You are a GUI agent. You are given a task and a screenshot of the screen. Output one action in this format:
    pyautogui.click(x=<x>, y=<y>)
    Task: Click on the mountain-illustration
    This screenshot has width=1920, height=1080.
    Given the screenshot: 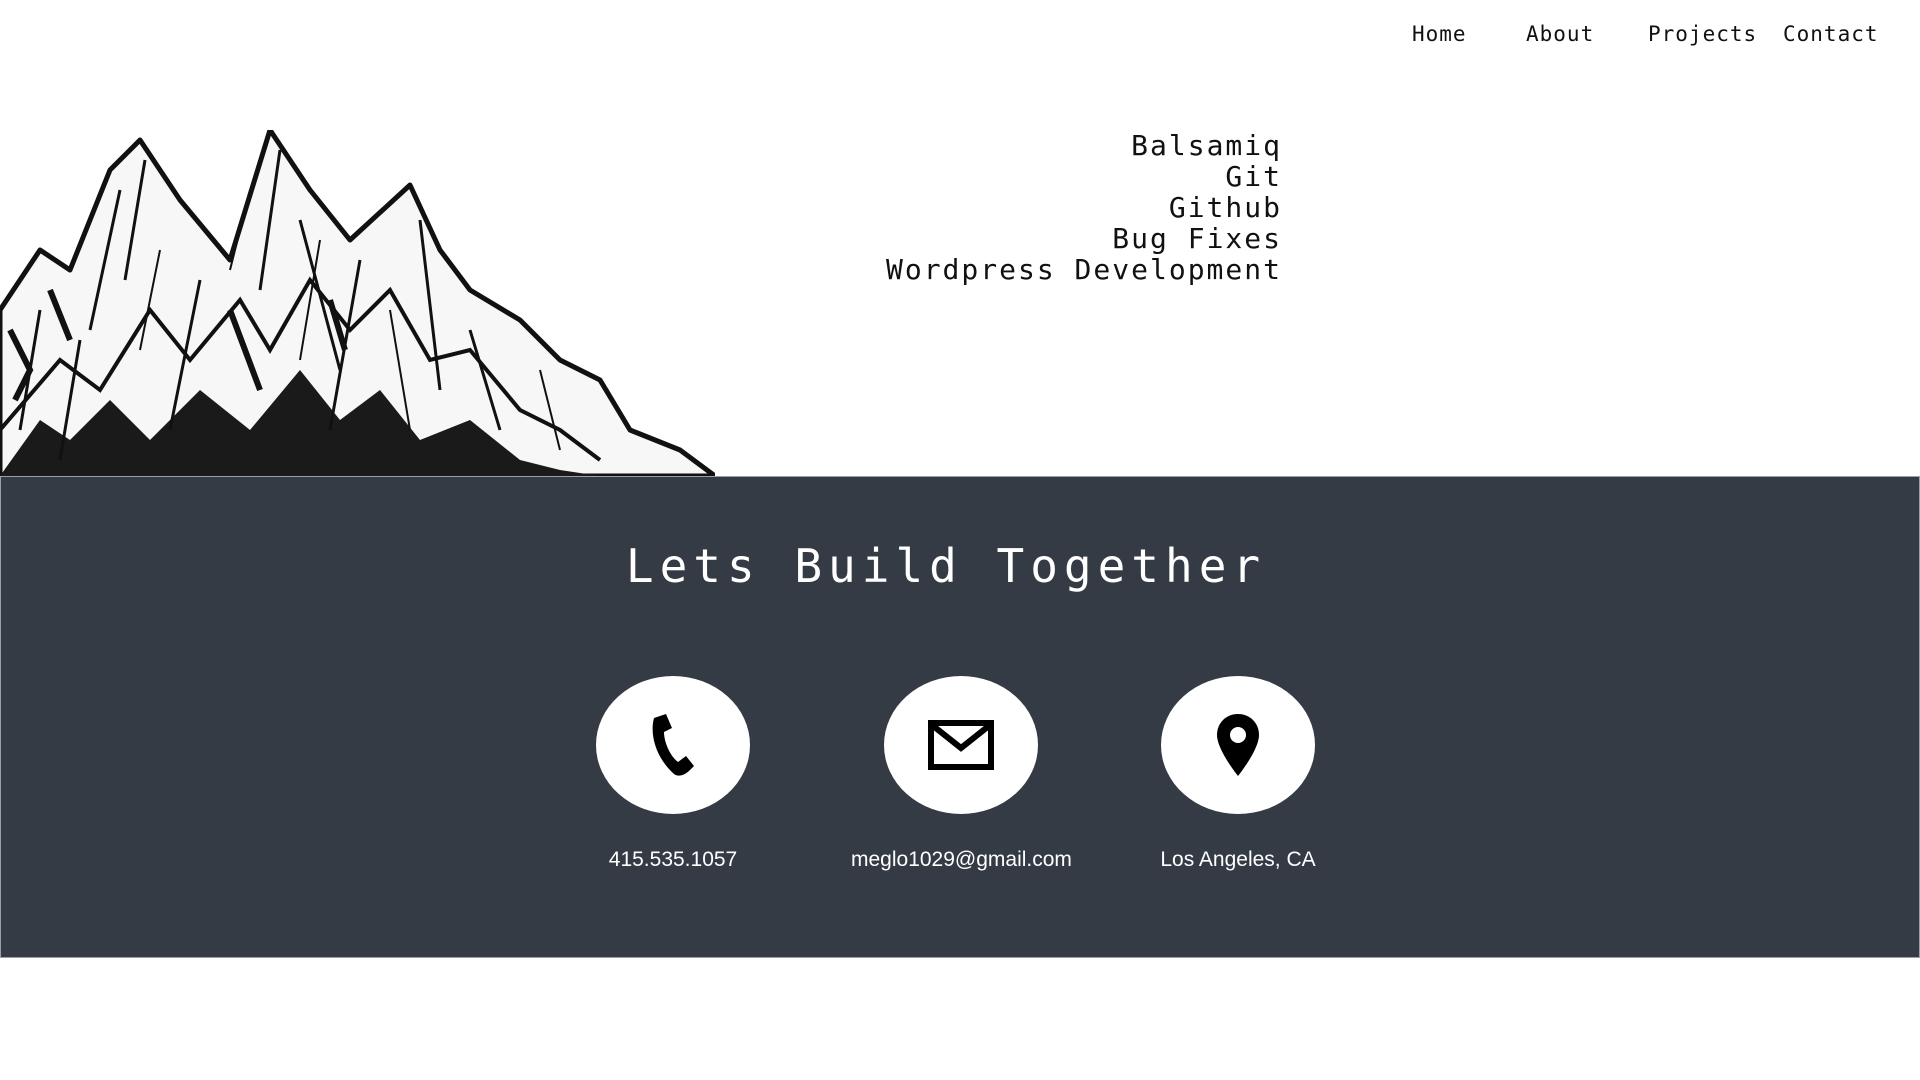 What is the action you would take?
    pyautogui.click(x=357, y=303)
    